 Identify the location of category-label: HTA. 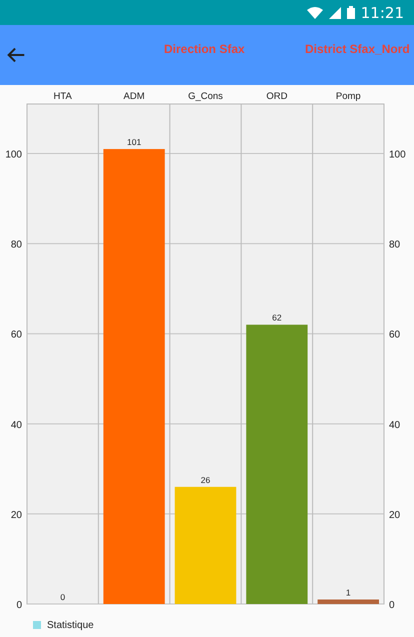
(63, 96).